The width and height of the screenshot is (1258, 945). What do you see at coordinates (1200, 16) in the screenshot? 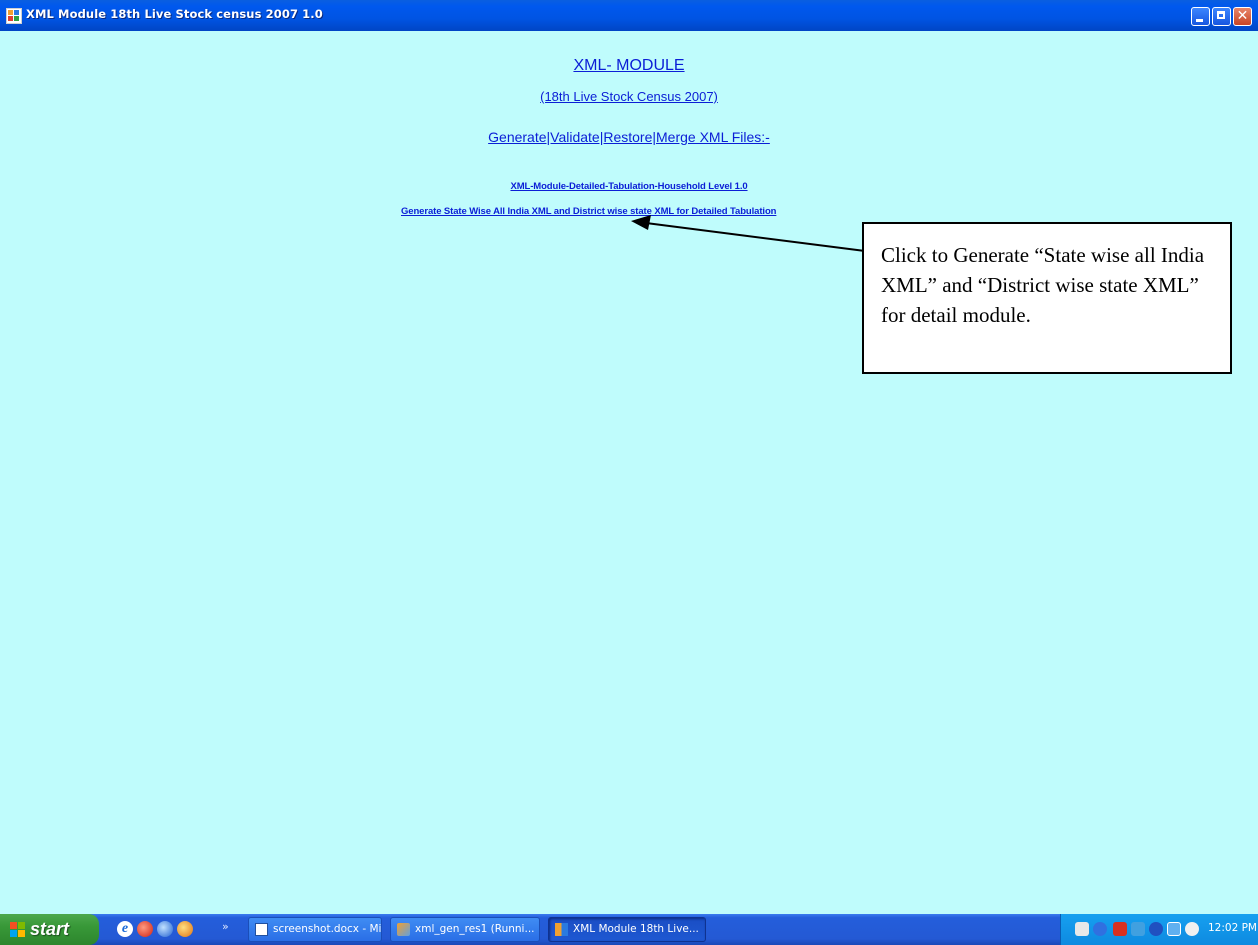
I see `minimize-button` at bounding box center [1200, 16].